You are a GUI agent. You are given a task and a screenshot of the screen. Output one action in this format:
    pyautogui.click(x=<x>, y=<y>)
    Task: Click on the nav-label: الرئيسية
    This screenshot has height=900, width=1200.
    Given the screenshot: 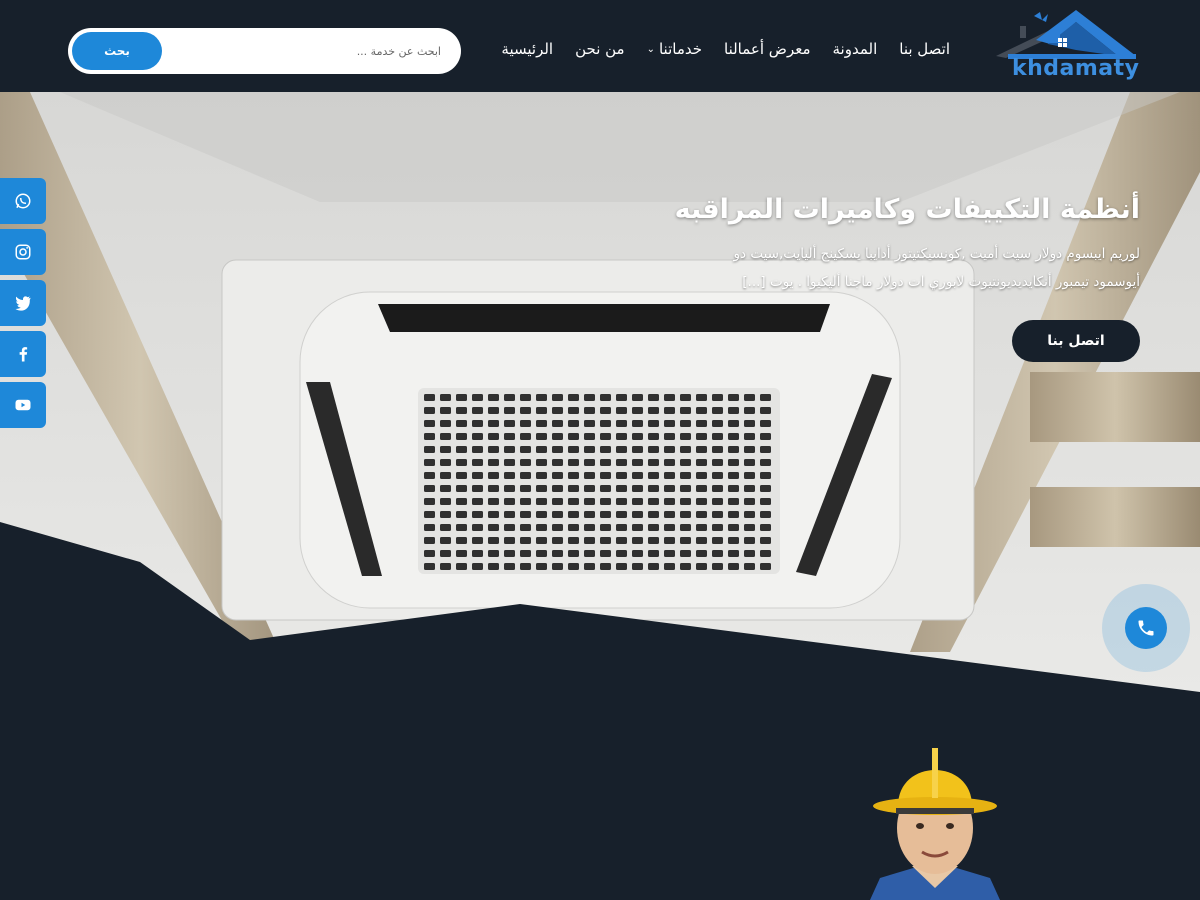 What is the action you would take?
    pyautogui.click(x=527, y=49)
    